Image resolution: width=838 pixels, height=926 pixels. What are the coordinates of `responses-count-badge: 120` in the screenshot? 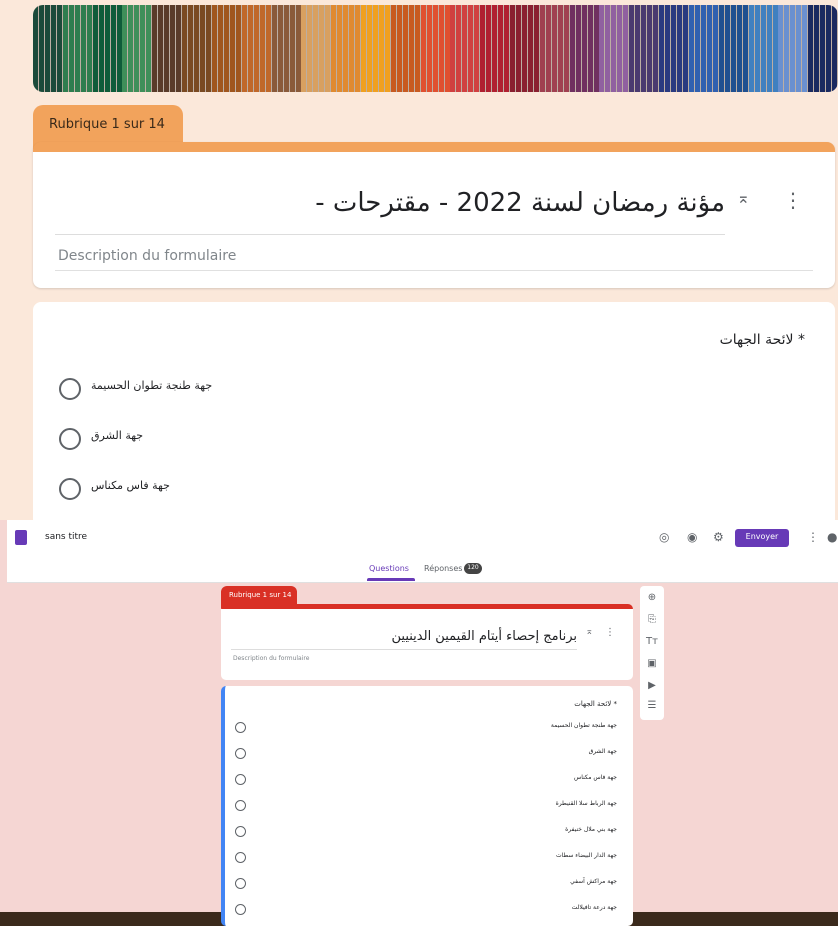 It's located at (473, 568).